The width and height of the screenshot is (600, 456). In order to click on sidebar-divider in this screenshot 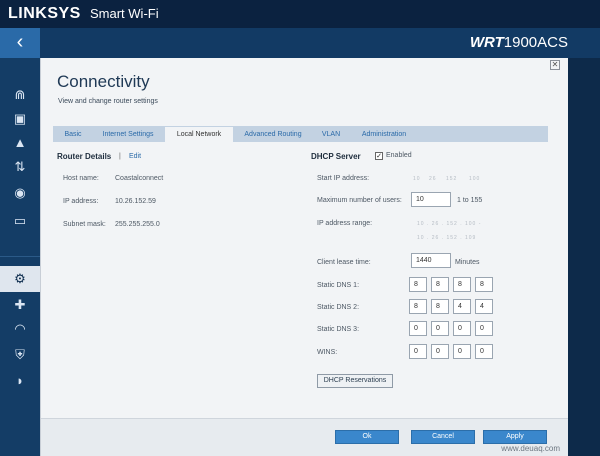, I will do `click(20, 256)`.